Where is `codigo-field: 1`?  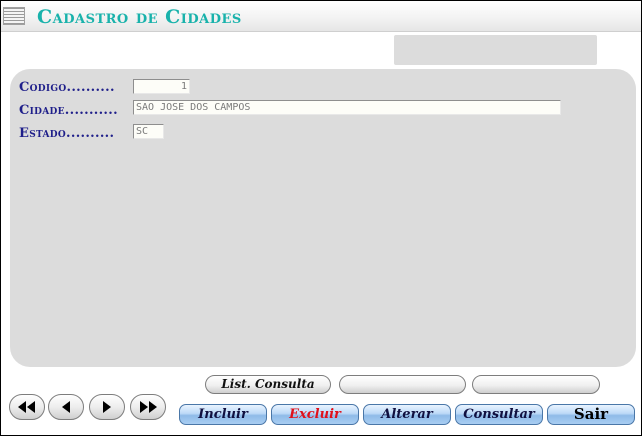
codigo-field: 1 is located at coordinates (161, 86).